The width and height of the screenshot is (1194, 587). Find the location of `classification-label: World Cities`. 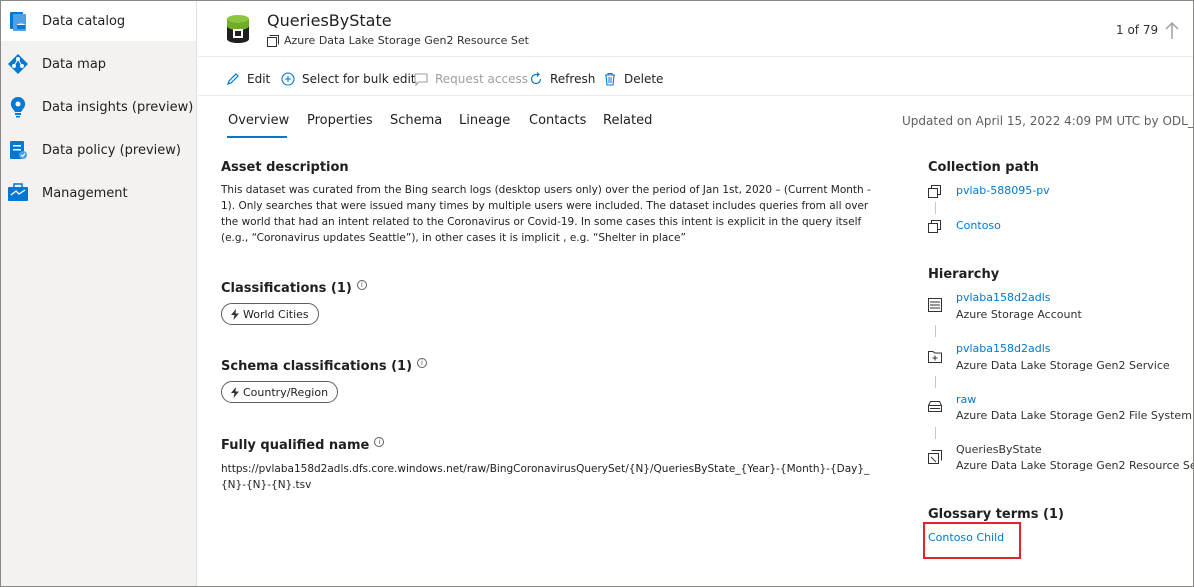

classification-label: World Cities is located at coordinates (276, 314).